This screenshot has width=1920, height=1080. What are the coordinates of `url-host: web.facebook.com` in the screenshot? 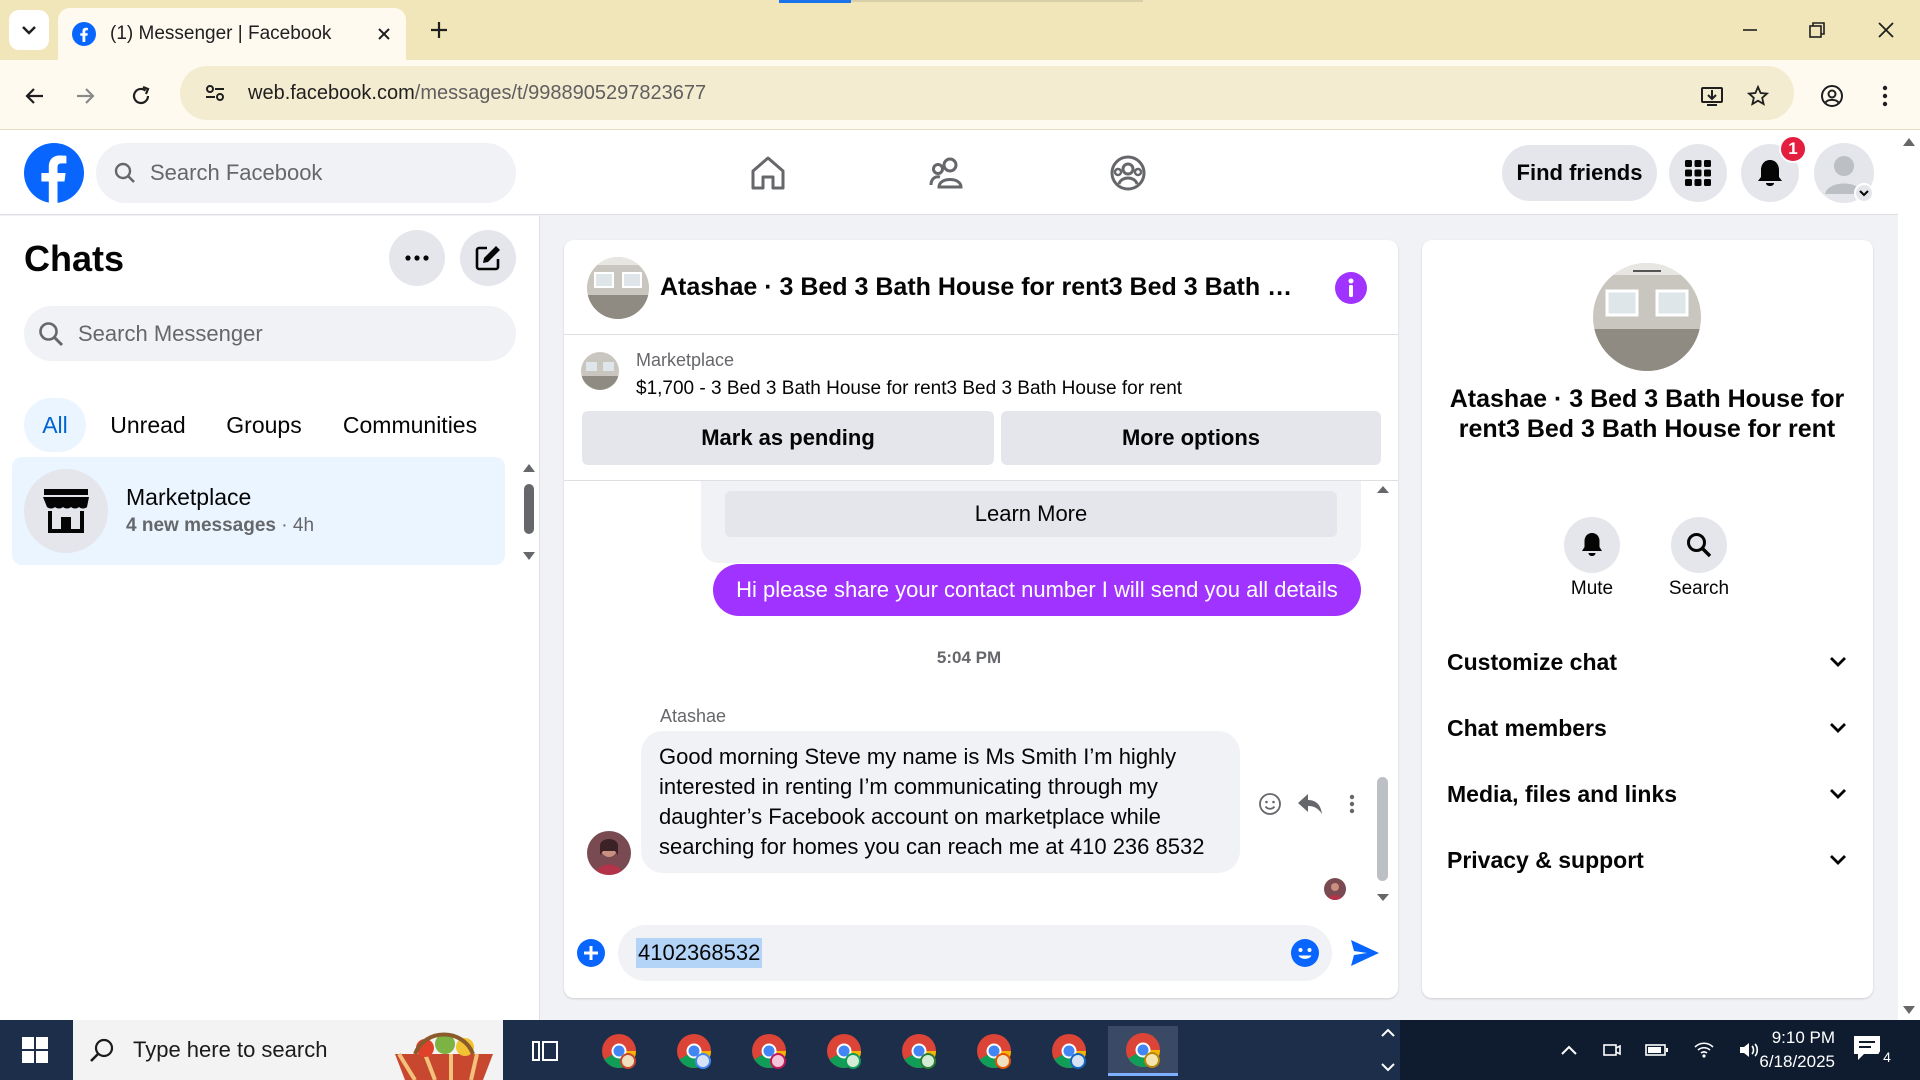 It's located at (331, 92).